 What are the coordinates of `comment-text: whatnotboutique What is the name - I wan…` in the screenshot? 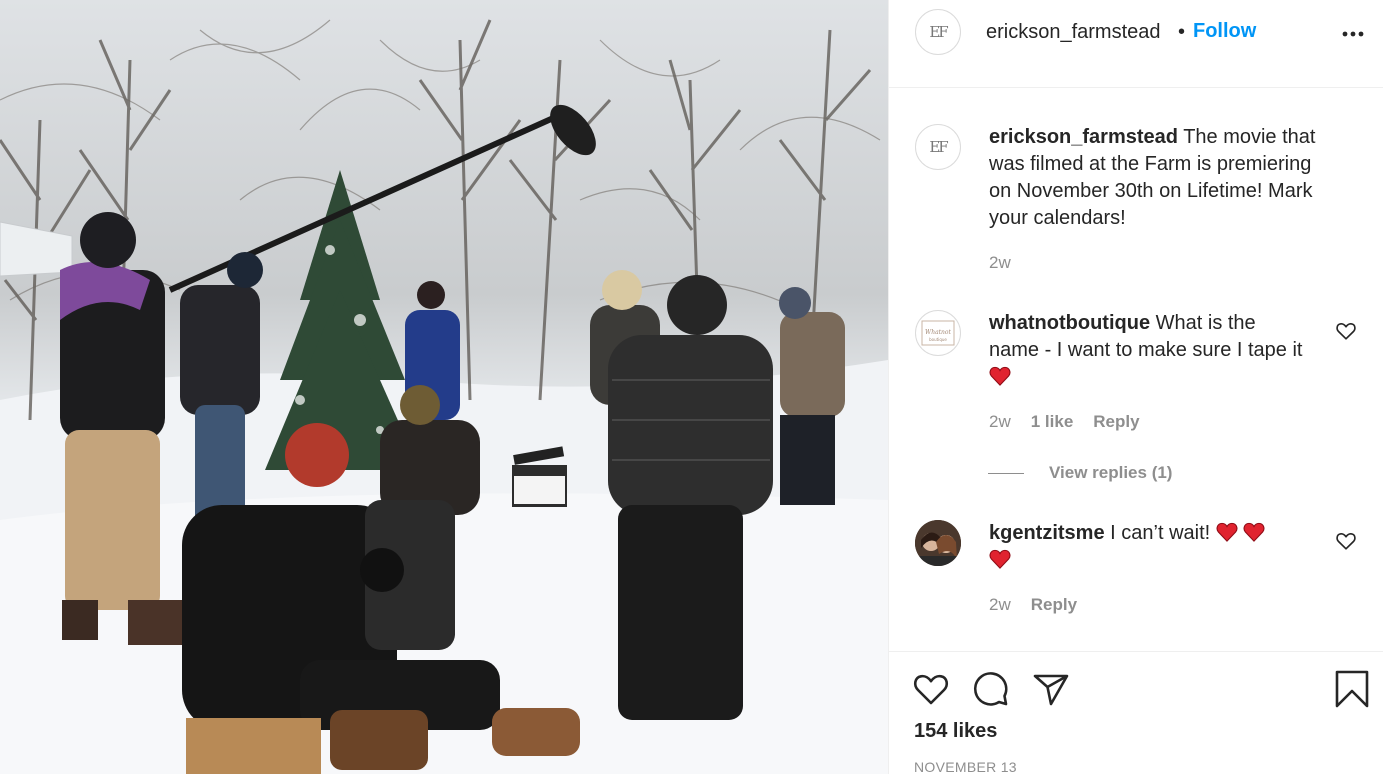 It's located at (1149, 350).